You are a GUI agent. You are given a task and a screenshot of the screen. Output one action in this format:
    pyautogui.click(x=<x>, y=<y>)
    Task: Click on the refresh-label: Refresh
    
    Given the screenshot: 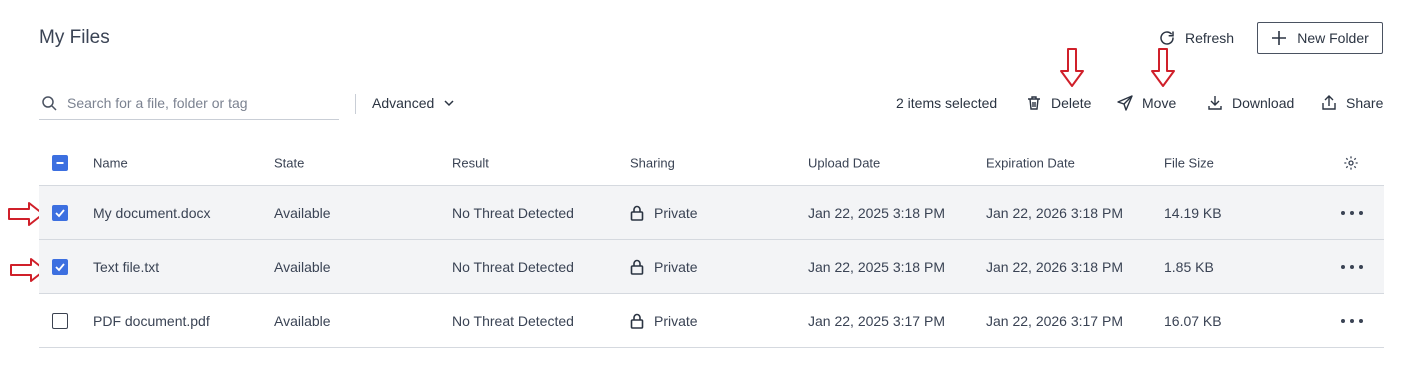 What is the action you would take?
    pyautogui.click(x=1210, y=38)
    